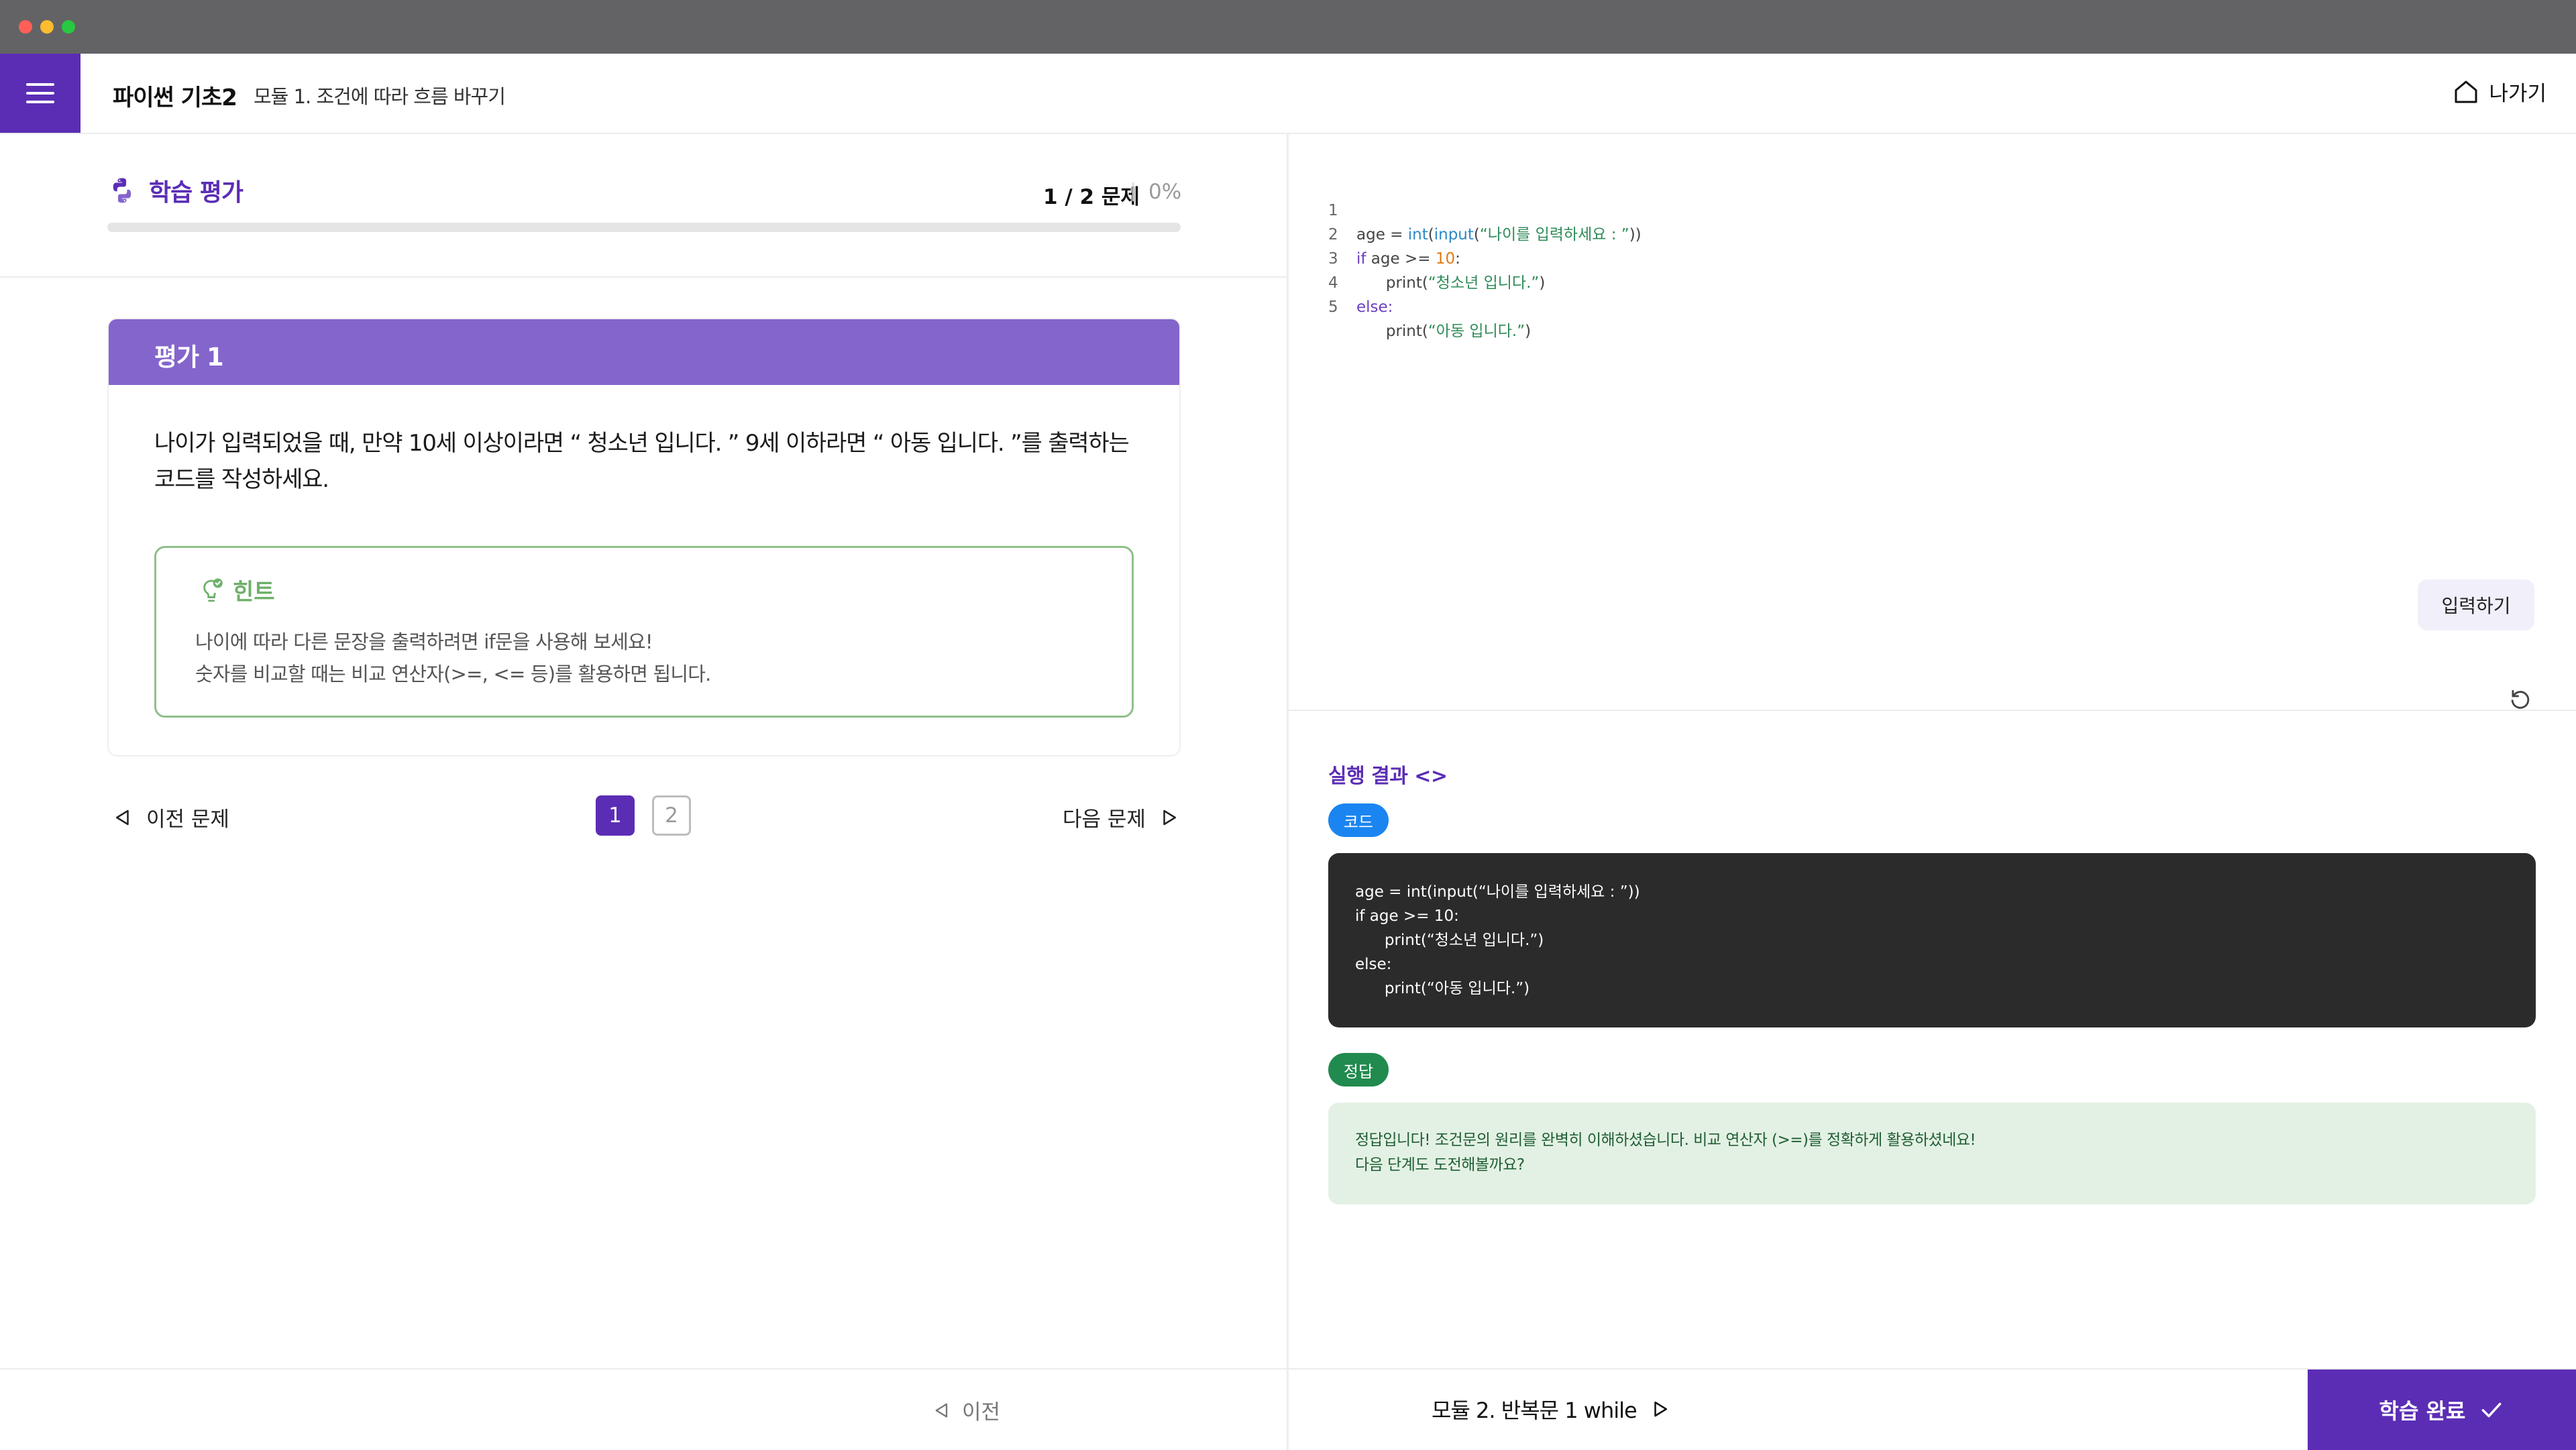 This screenshot has height=1450, width=2576. I want to click on code-line: 4 else:, so click(1360, 281).